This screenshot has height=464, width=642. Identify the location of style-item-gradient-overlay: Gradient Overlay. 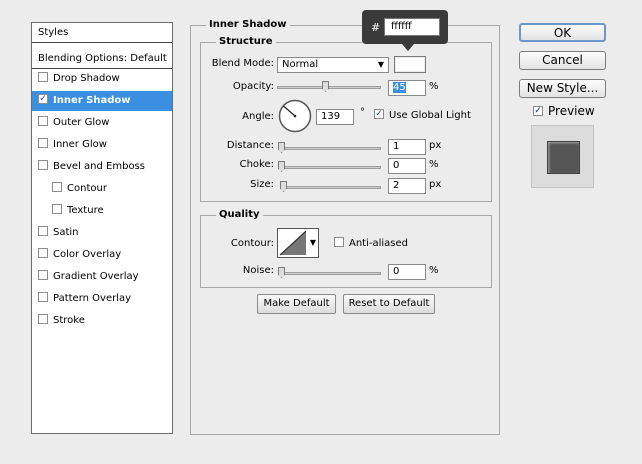
(102, 277).